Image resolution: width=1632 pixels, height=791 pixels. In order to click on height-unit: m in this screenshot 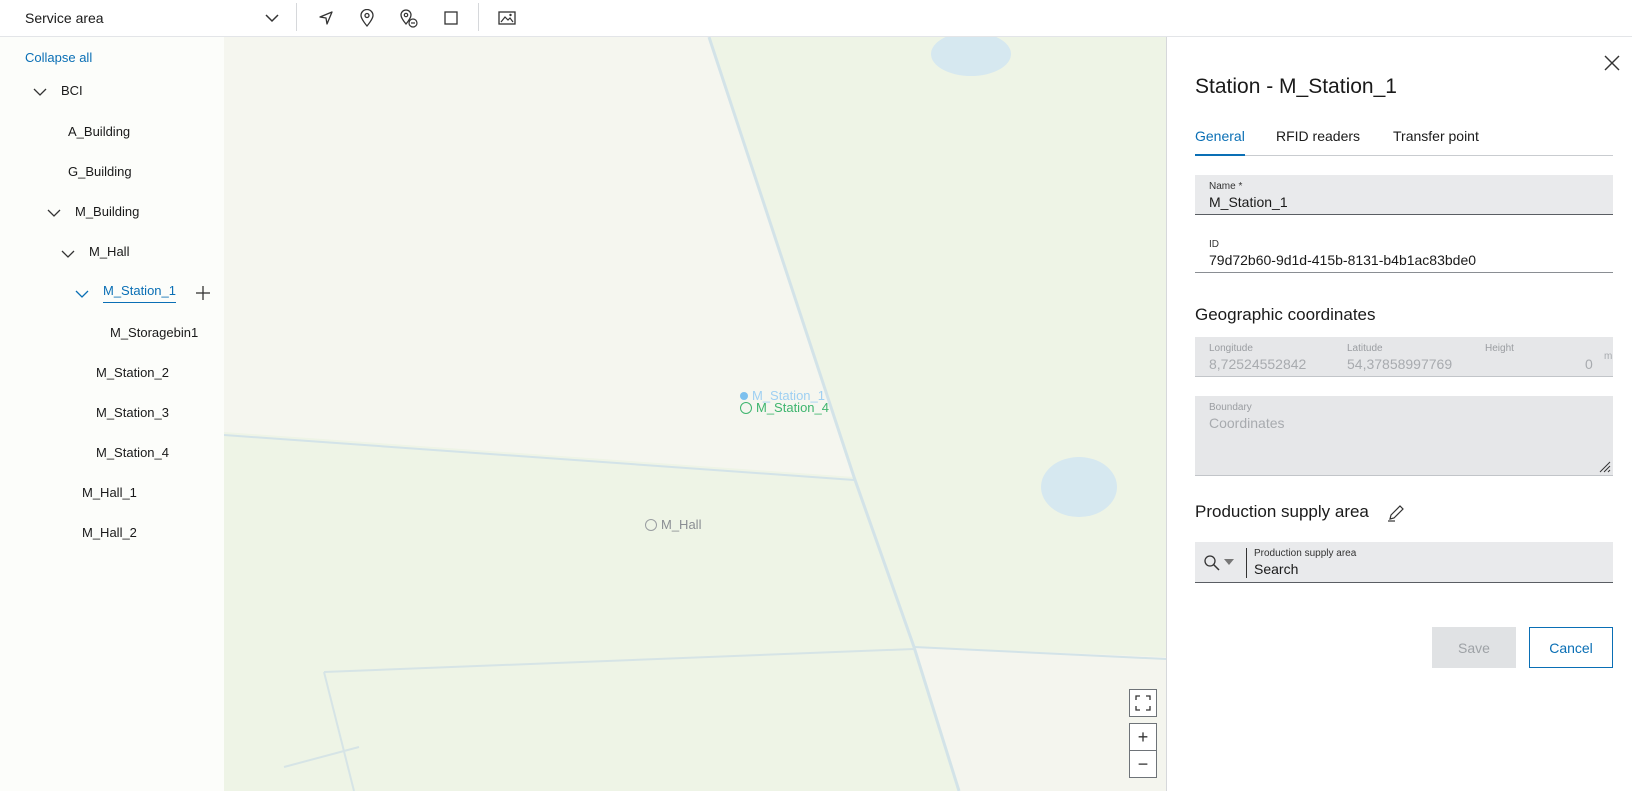, I will do `click(1608, 356)`.